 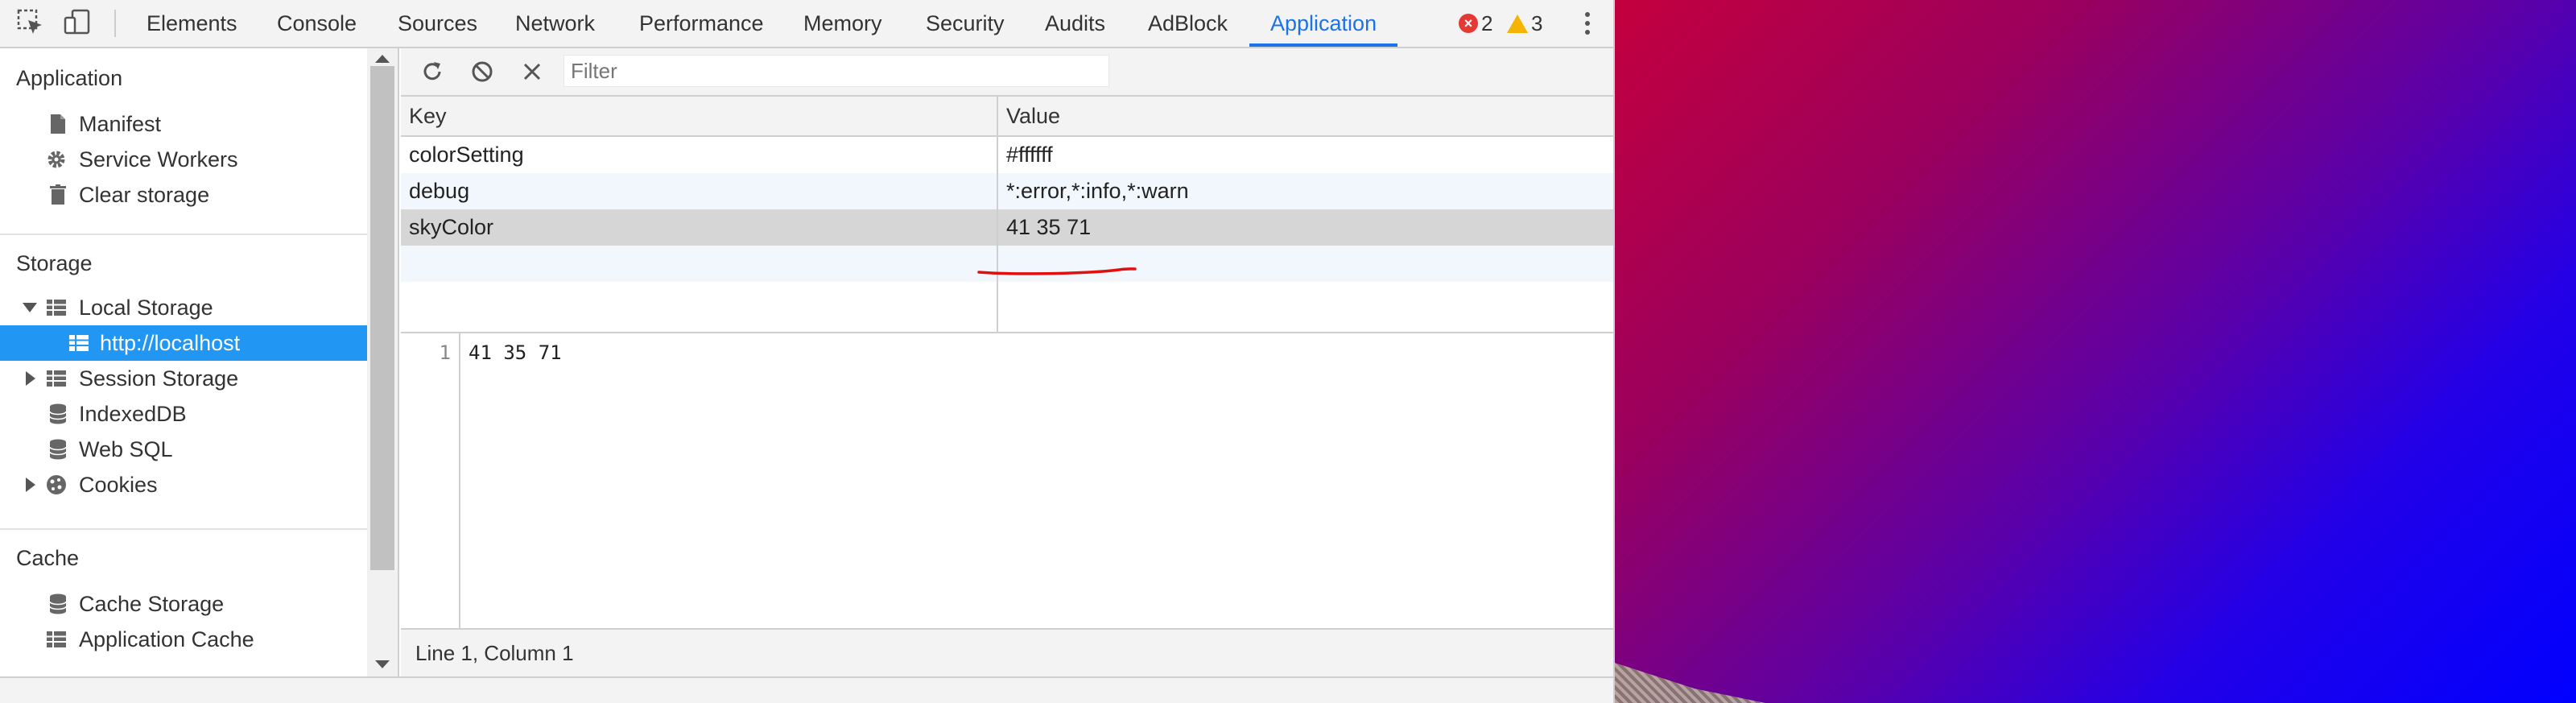 What do you see at coordinates (192, 23) in the screenshot?
I see `tab-elements: Elements` at bounding box center [192, 23].